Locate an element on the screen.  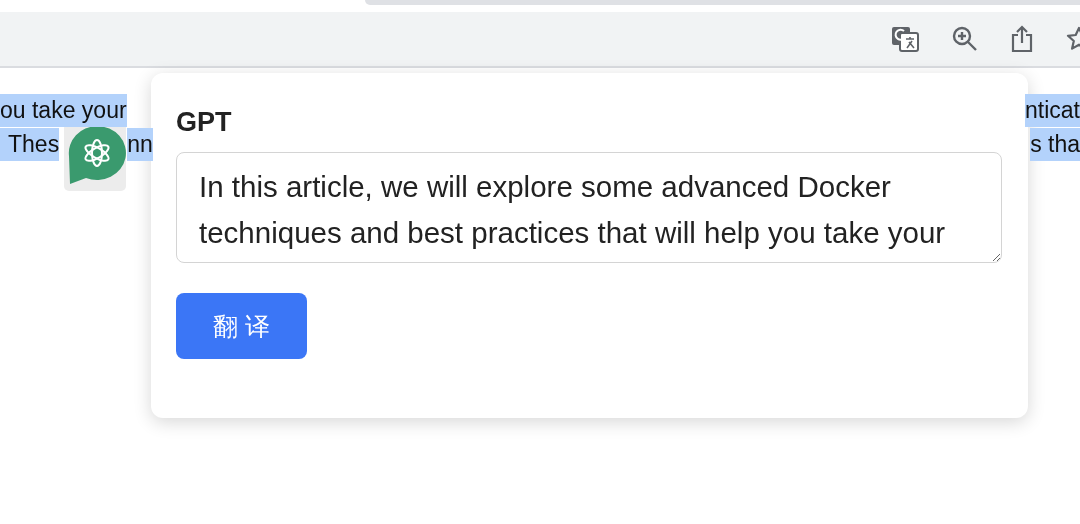
translate-button: 翻 译 is located at coordinates (241, 326).